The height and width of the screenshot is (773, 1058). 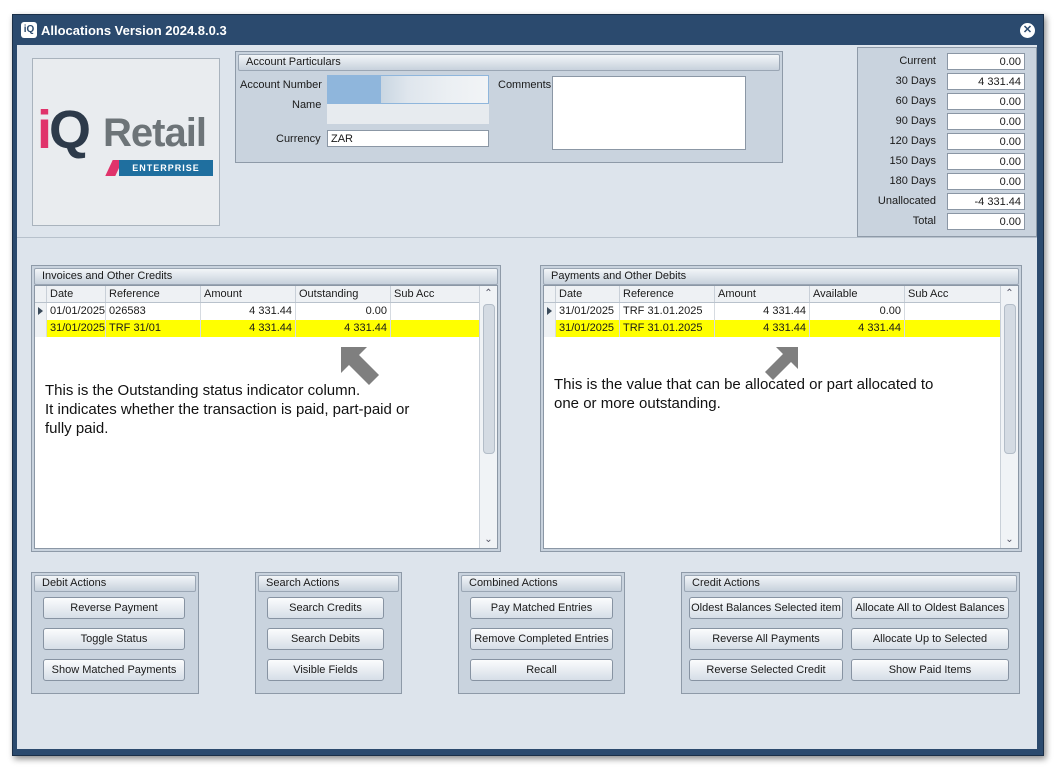 I want to click on toggle-status-button: Toggle Status, so click(x=114, y=639).